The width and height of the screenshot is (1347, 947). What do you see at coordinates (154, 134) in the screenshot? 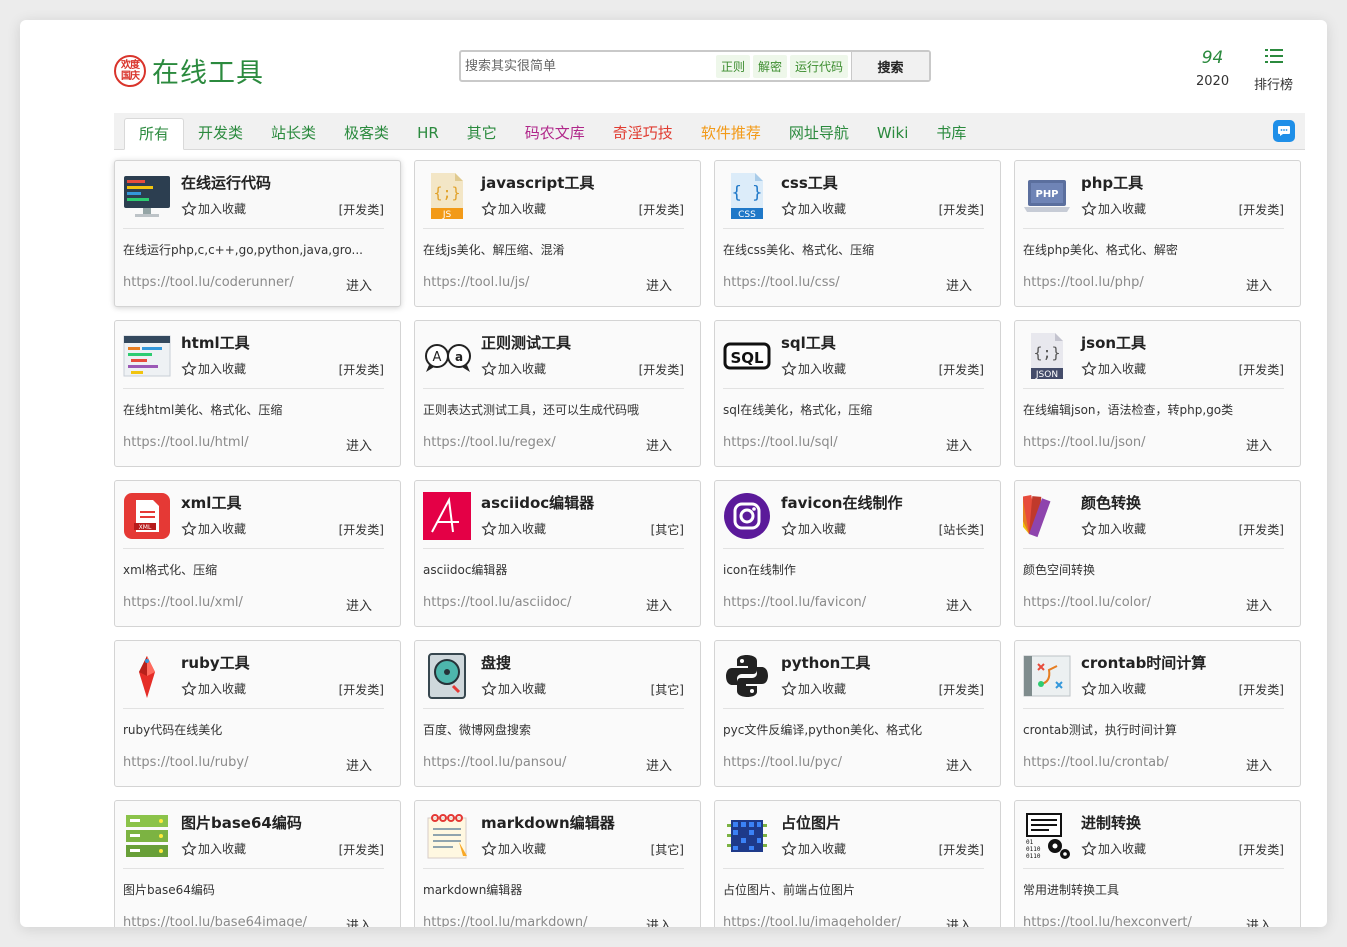
I see `tab-0: 所有` at bounding box center [154, 134].